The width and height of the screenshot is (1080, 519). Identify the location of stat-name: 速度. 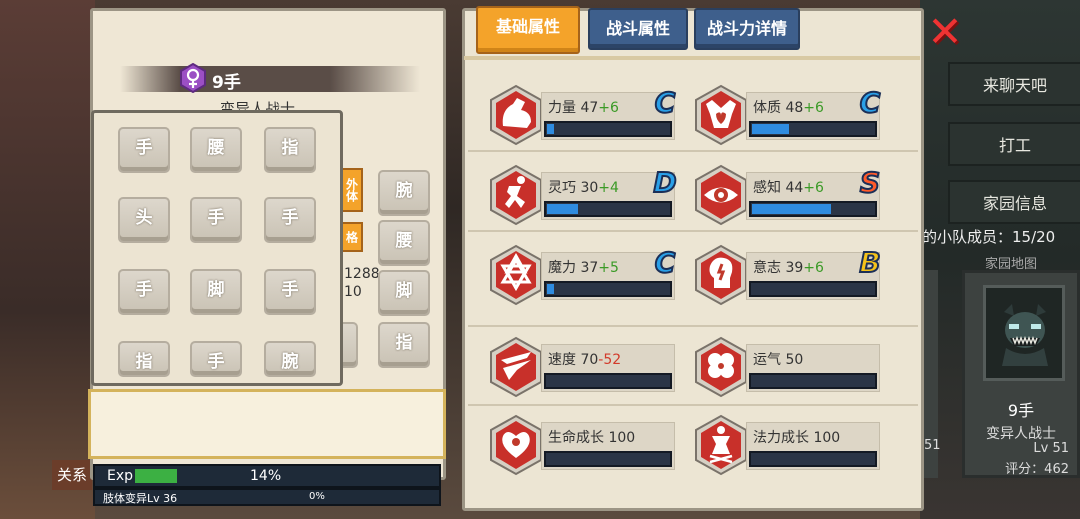
(562, 360).